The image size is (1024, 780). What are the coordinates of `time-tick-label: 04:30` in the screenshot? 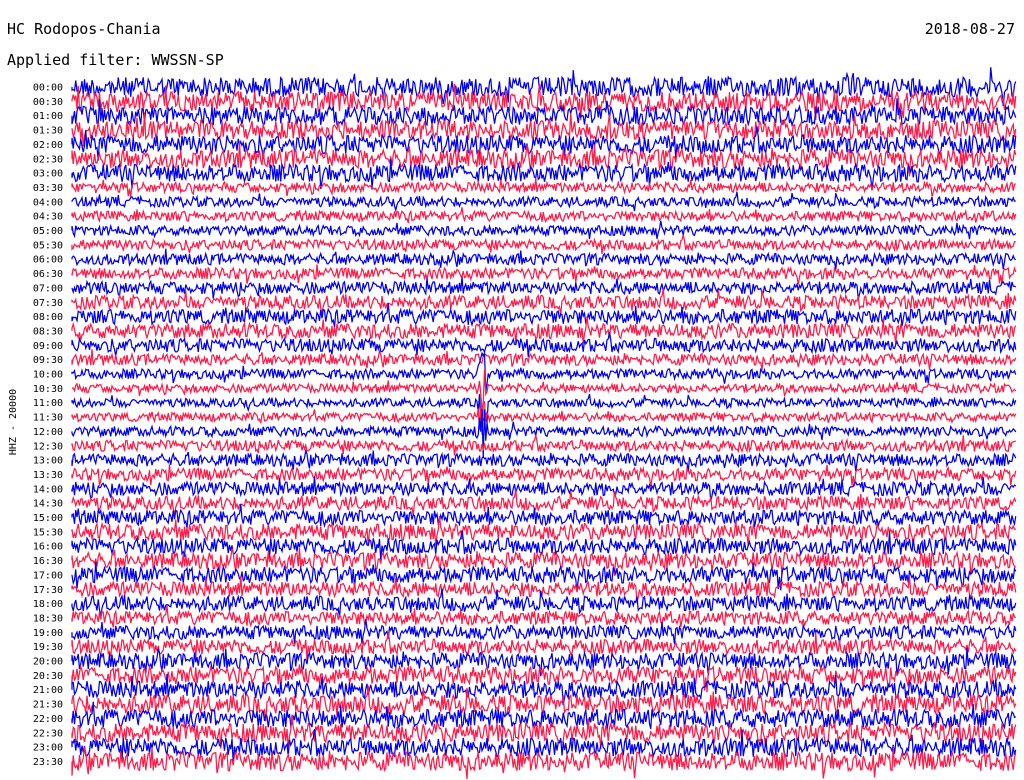 It's located at (48, 217).